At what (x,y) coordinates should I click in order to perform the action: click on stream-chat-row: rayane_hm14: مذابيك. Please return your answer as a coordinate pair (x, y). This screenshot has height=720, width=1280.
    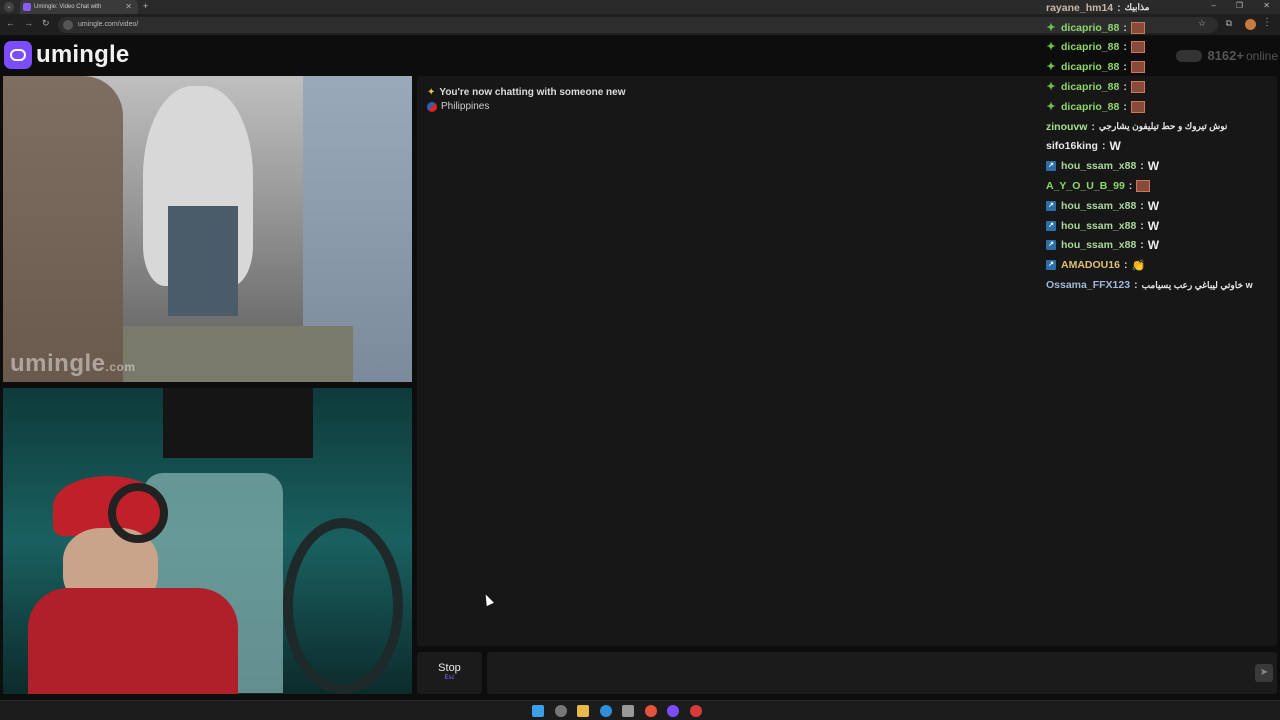
    Looking at the image, I should click on (1162, 9).